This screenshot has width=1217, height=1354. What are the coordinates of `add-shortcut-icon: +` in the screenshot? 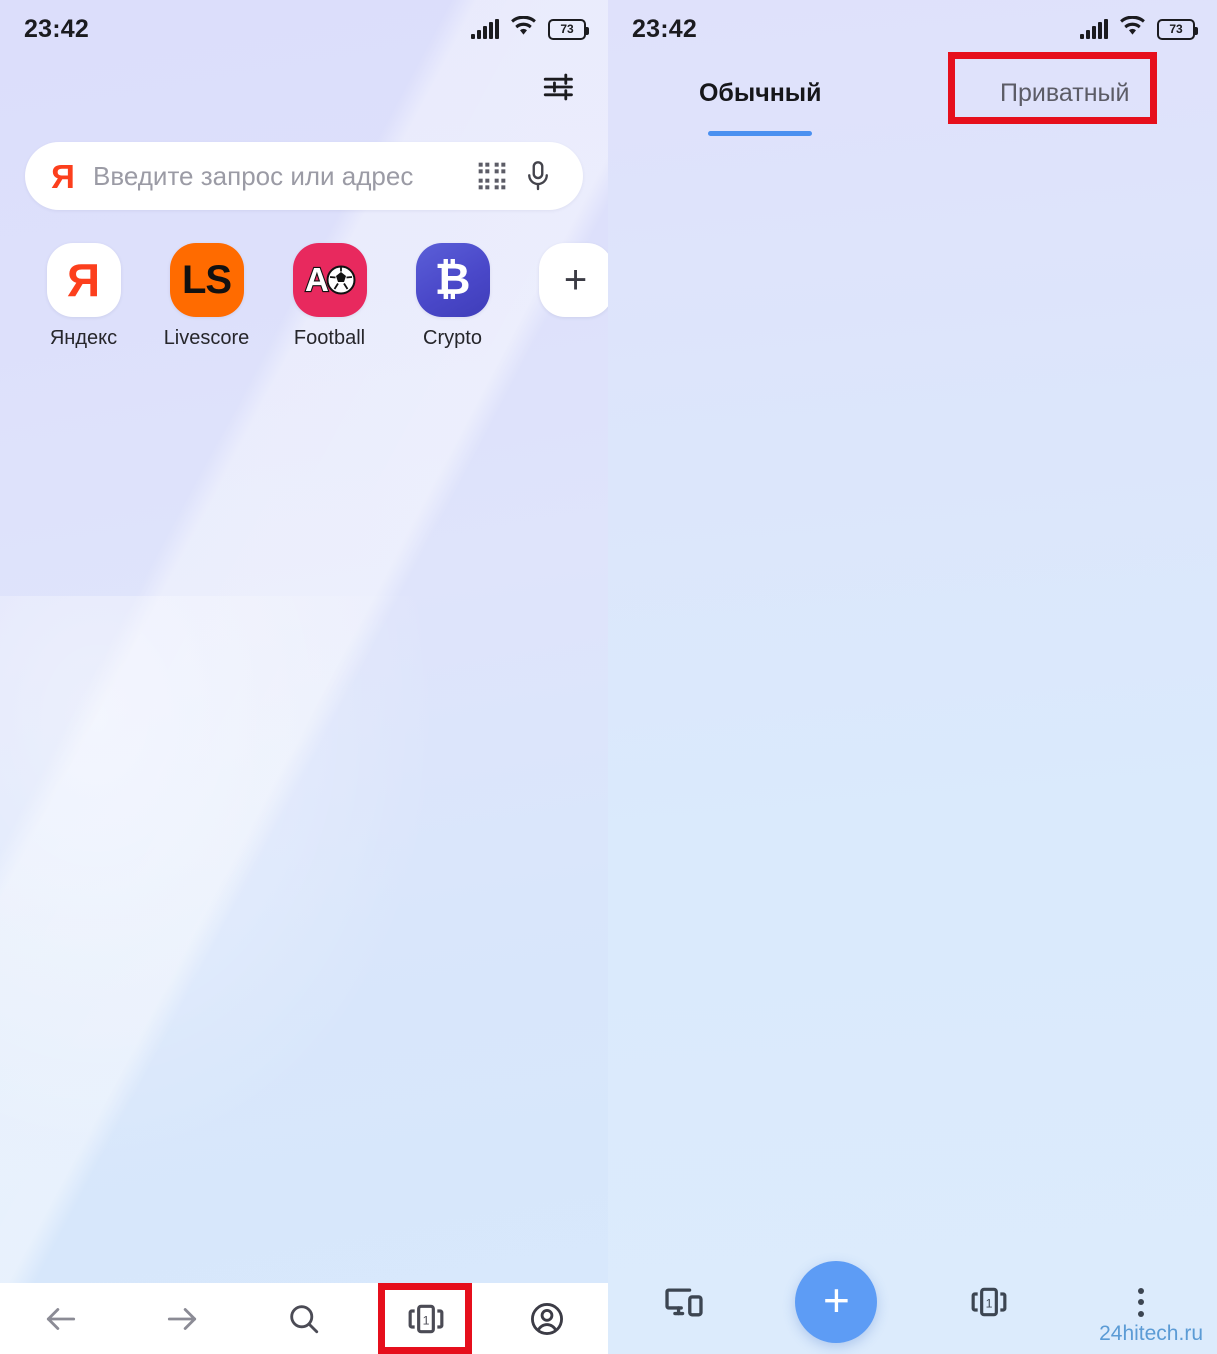 It's located at (573, 280).